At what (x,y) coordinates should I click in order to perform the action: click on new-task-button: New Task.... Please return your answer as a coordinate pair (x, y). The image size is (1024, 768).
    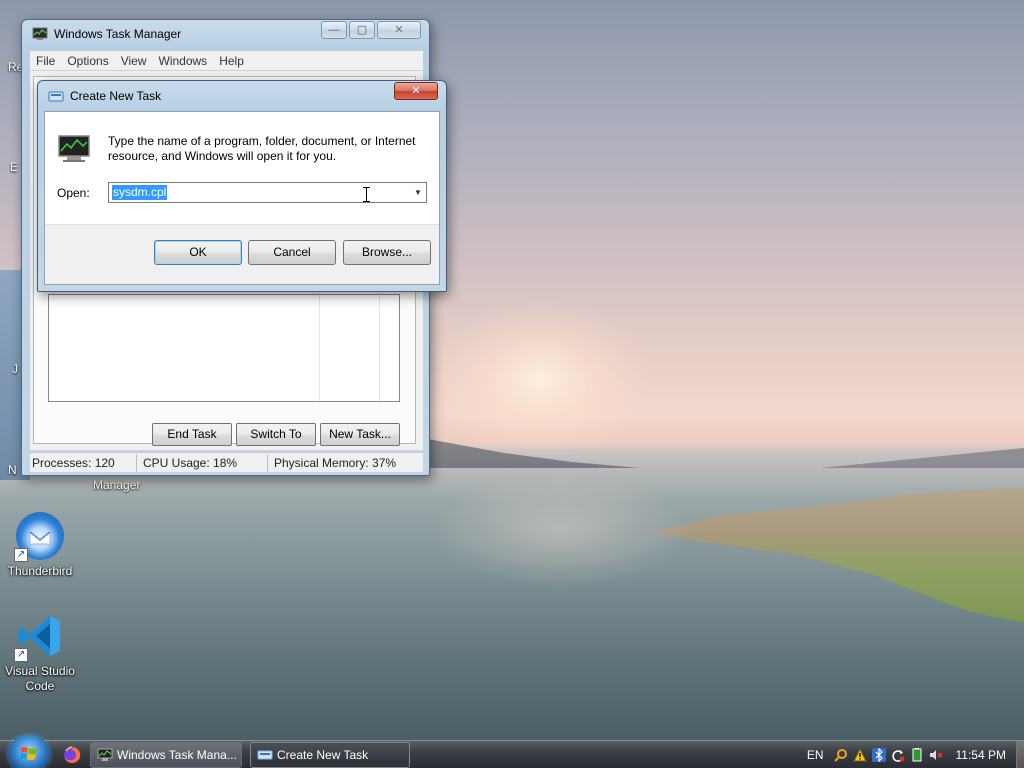
    Looking at the image, I should click on (360, 434).